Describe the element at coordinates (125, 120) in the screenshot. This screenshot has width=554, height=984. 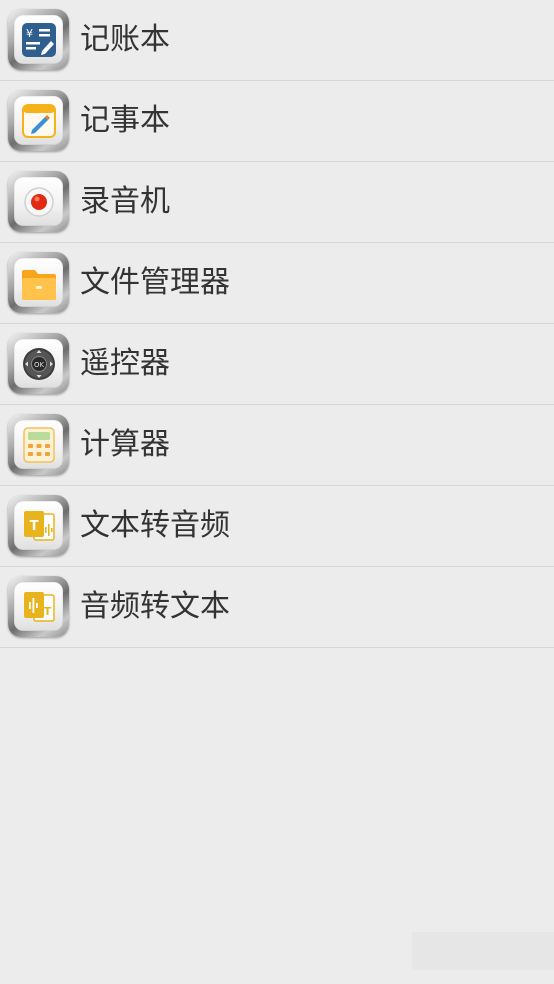
I see `app-label: 记事本` at that location.